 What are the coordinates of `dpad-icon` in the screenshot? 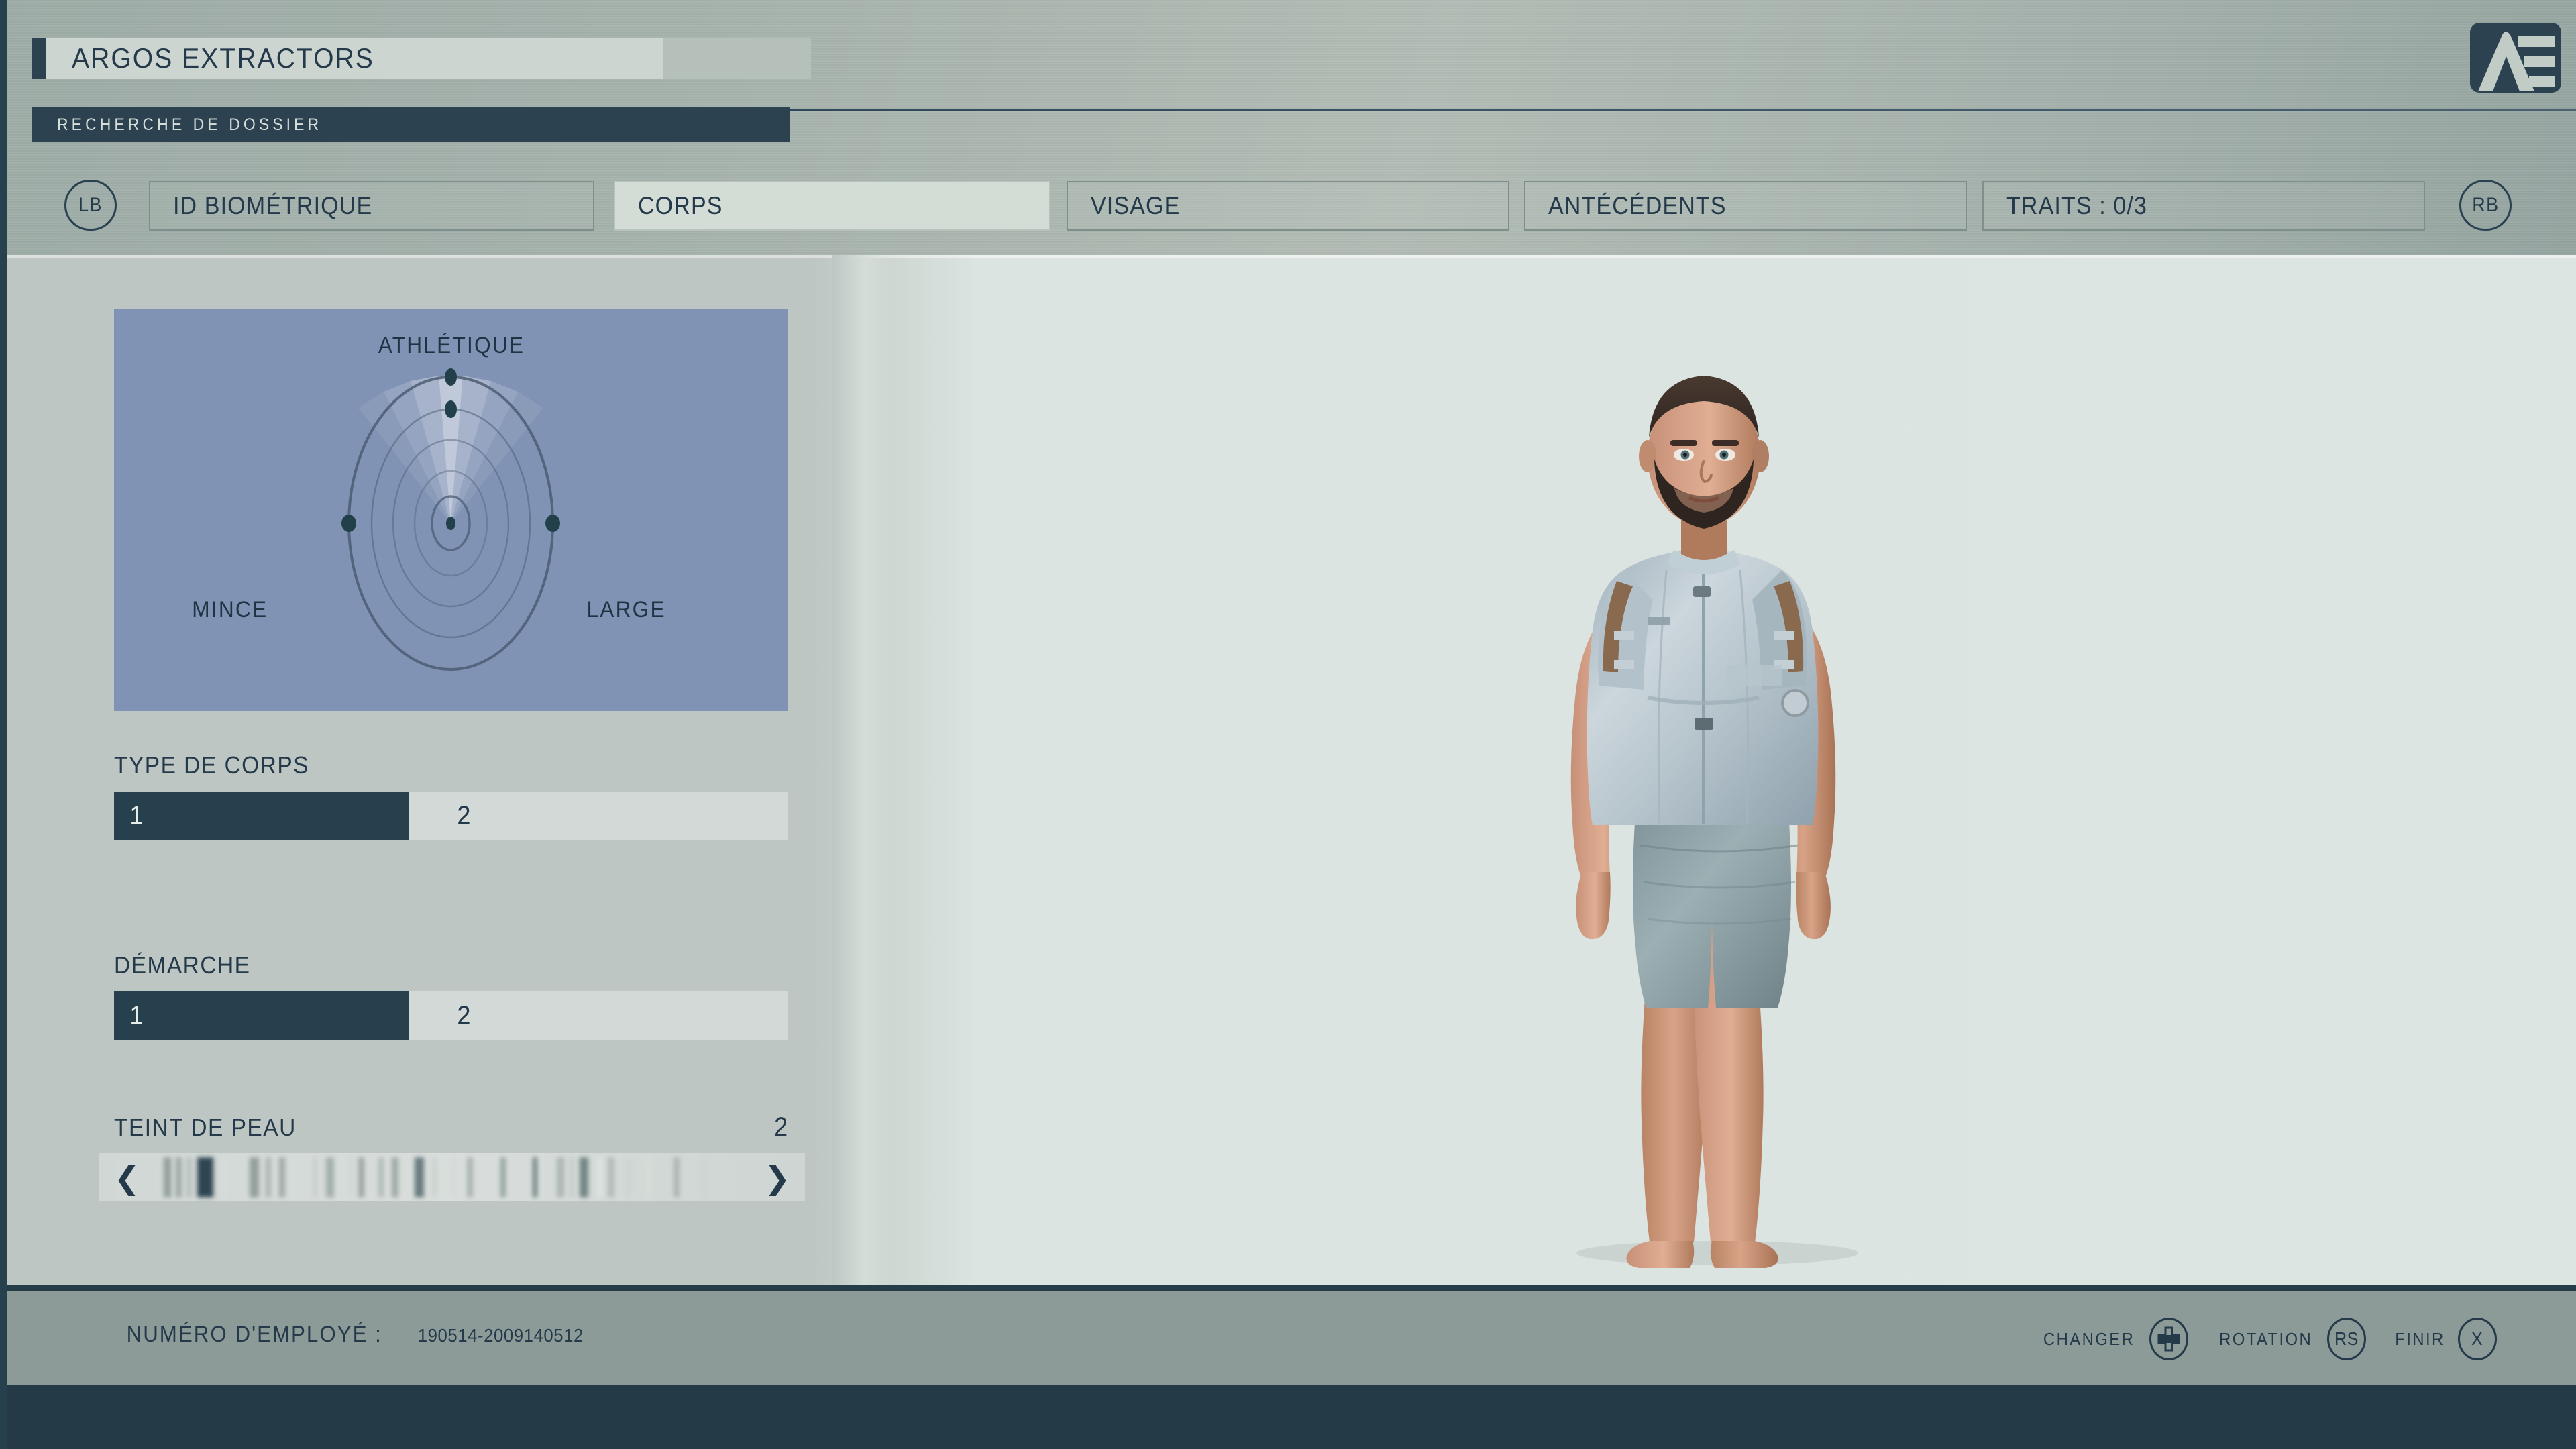 It's located at (2168, 1339).